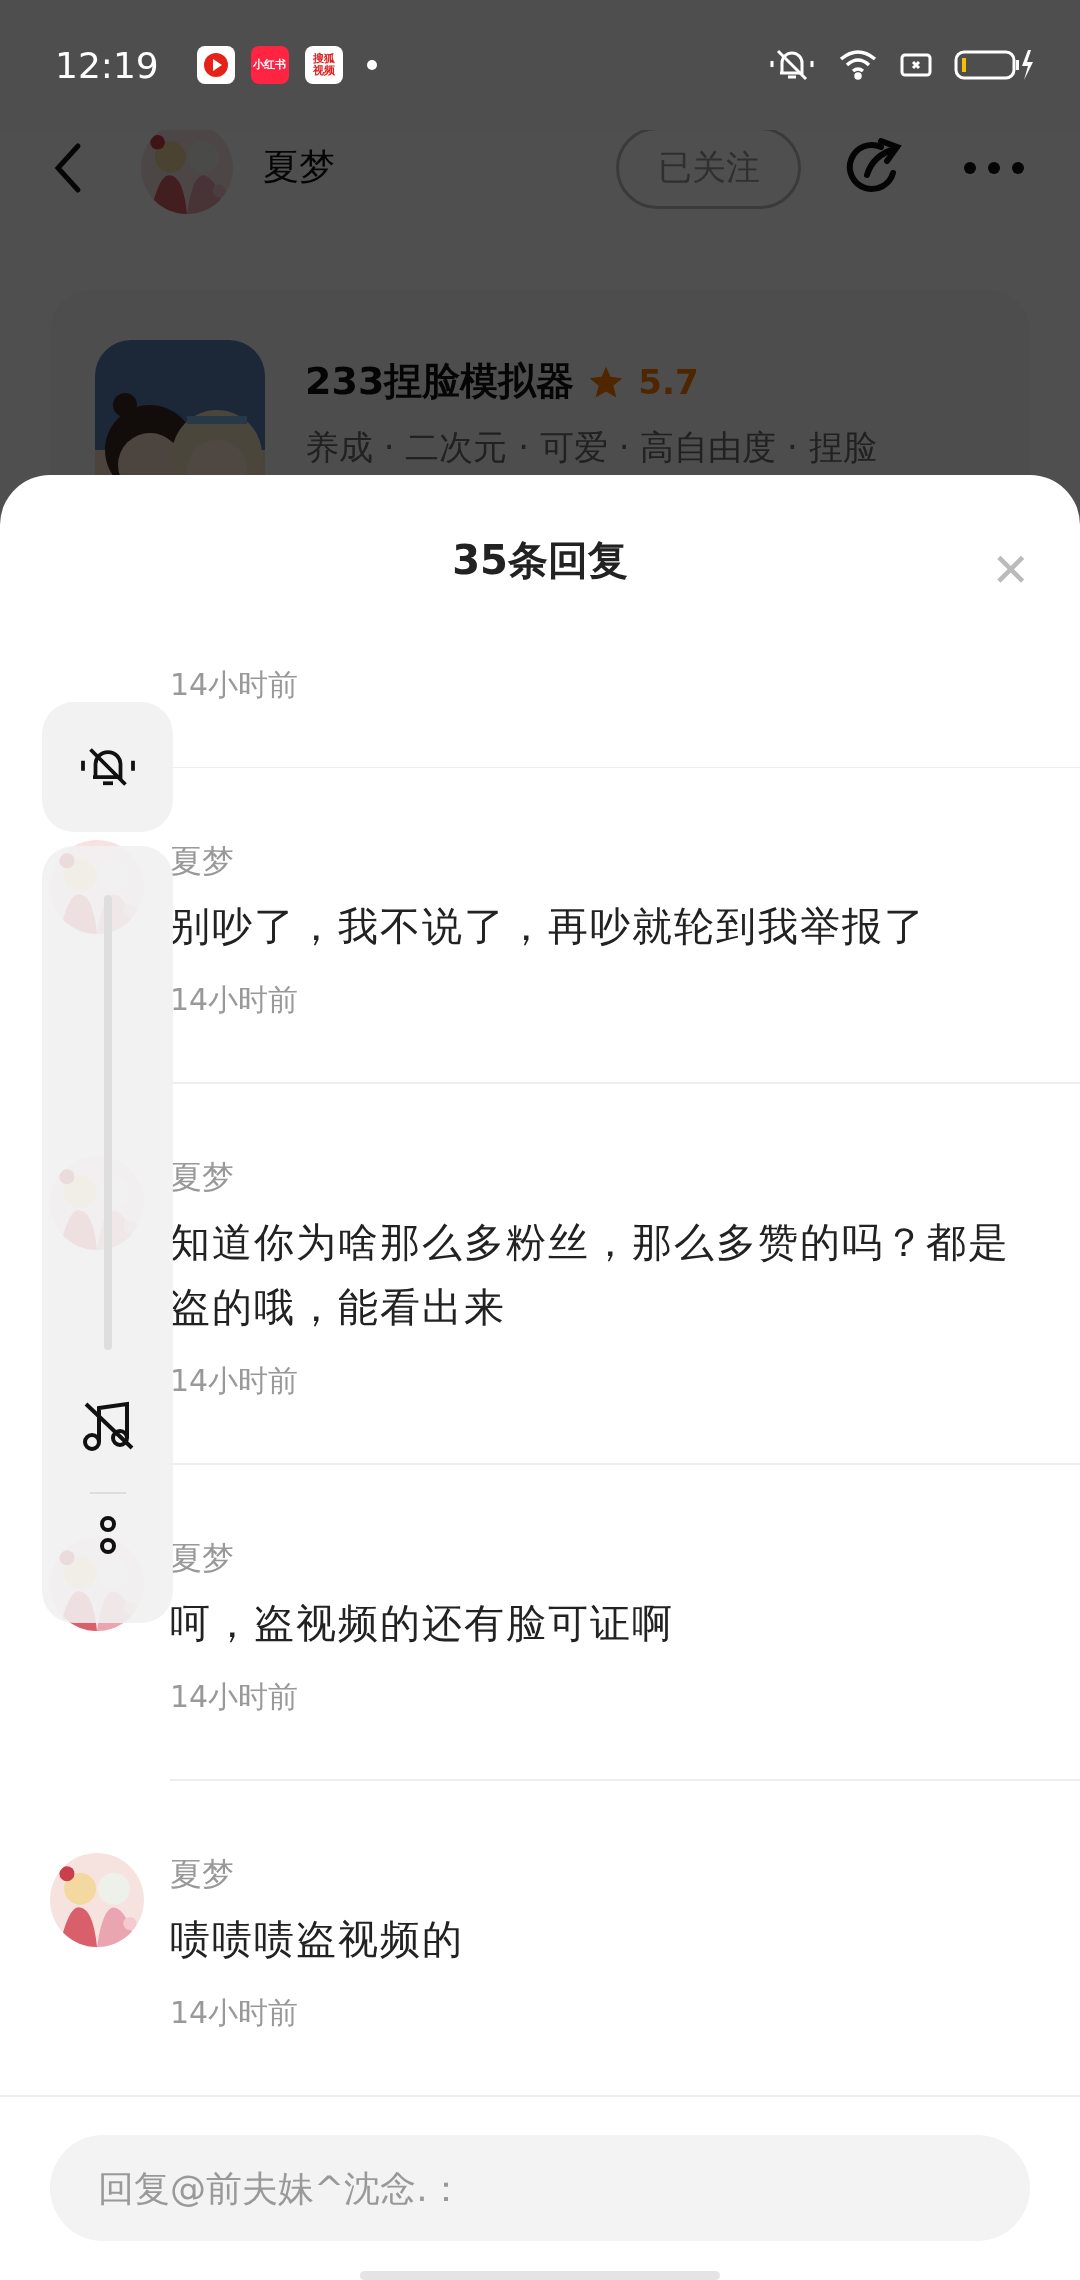  What do you see at coordinates (269, 65) in the screenshot?
I see `app-icon: 小红书` at bounding box center [269, 65].